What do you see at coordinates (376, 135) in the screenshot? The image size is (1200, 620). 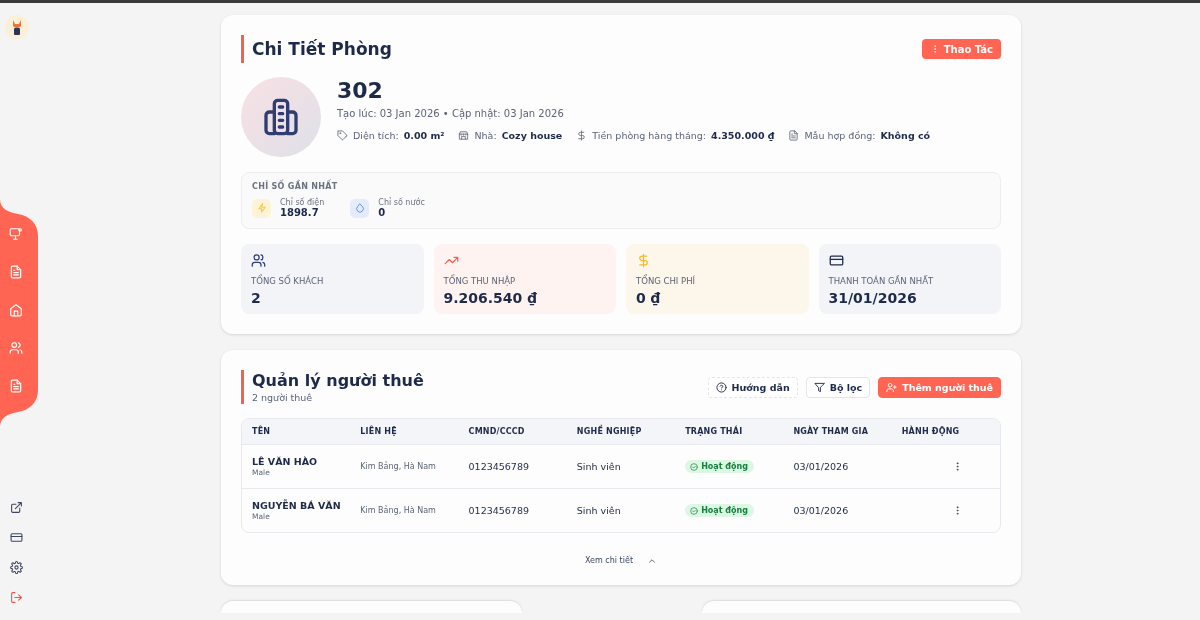 I see `attribute-label: Diện tích:` at bounding box center [376, 135].